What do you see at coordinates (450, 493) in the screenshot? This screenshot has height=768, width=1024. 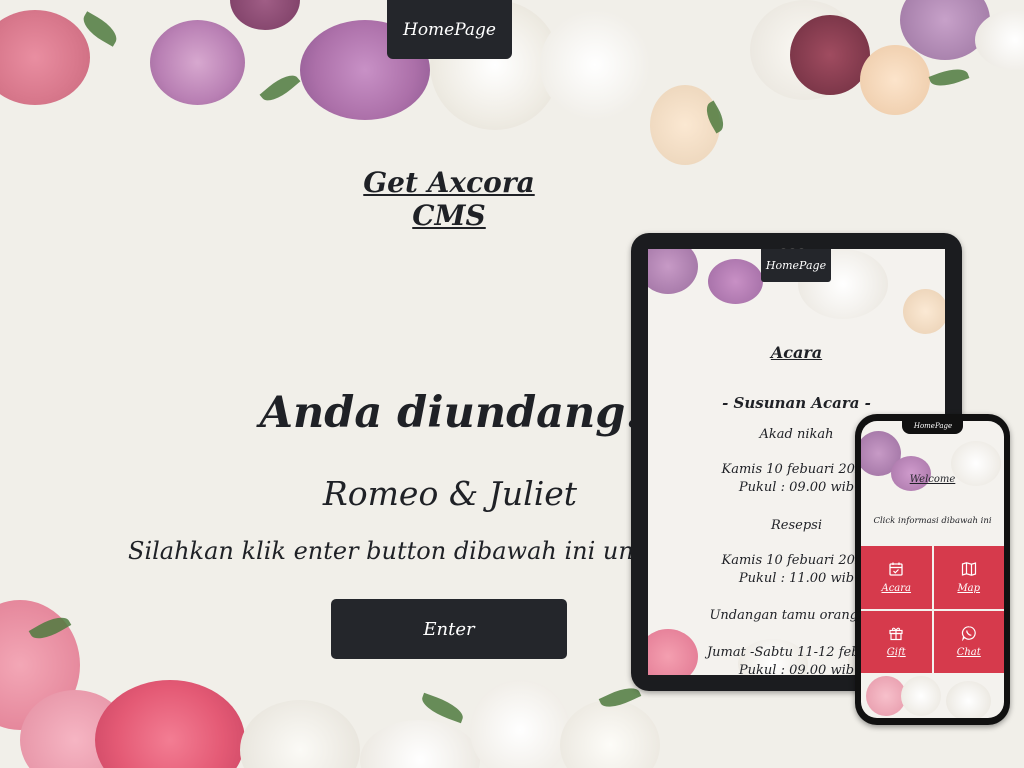 I see `couple-names: Romeo & Juliet` at bounding box center [450, 493].